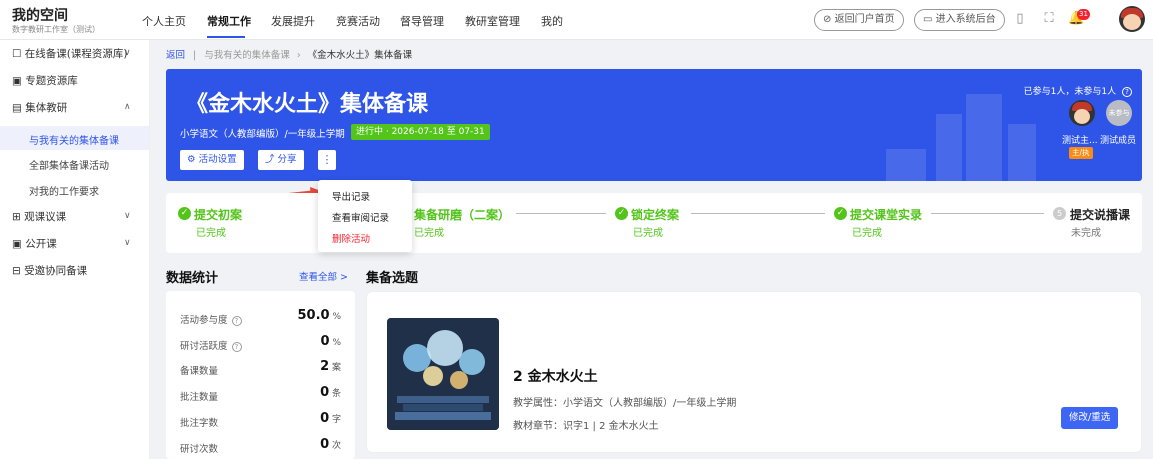 The width and height of the screenshot is (1153, 459). Describe the element at coordinates (1082, 113) in the screenshot. I see `member-avatar` at that location.